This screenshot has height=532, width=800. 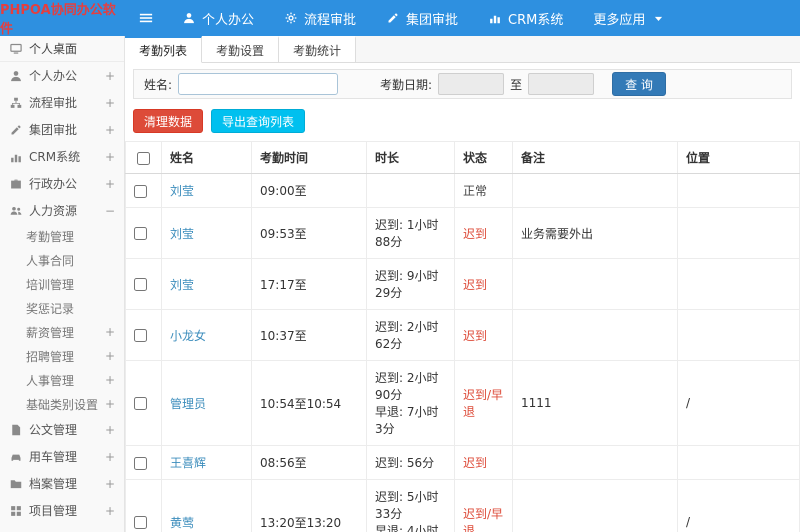 I want to click on top-navbar: PHPOA协同办公软件 个人办公 流程审批 集团审批 CRM系统 更多应用, so click(x=400, y=18).